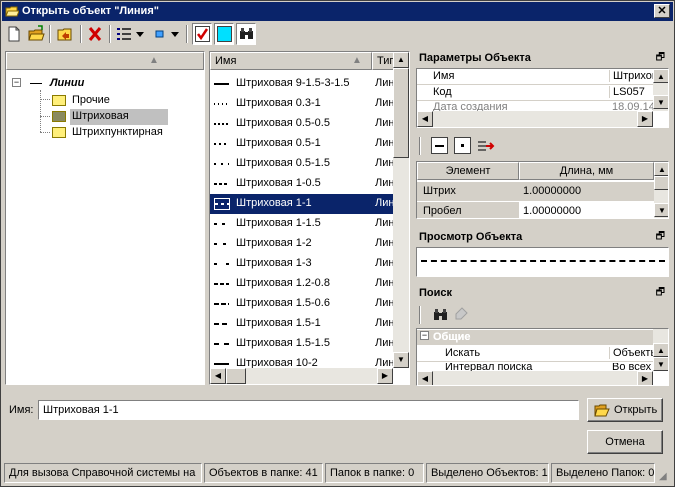  I want to click on column-header-element: Элемент, so click(468, 171).